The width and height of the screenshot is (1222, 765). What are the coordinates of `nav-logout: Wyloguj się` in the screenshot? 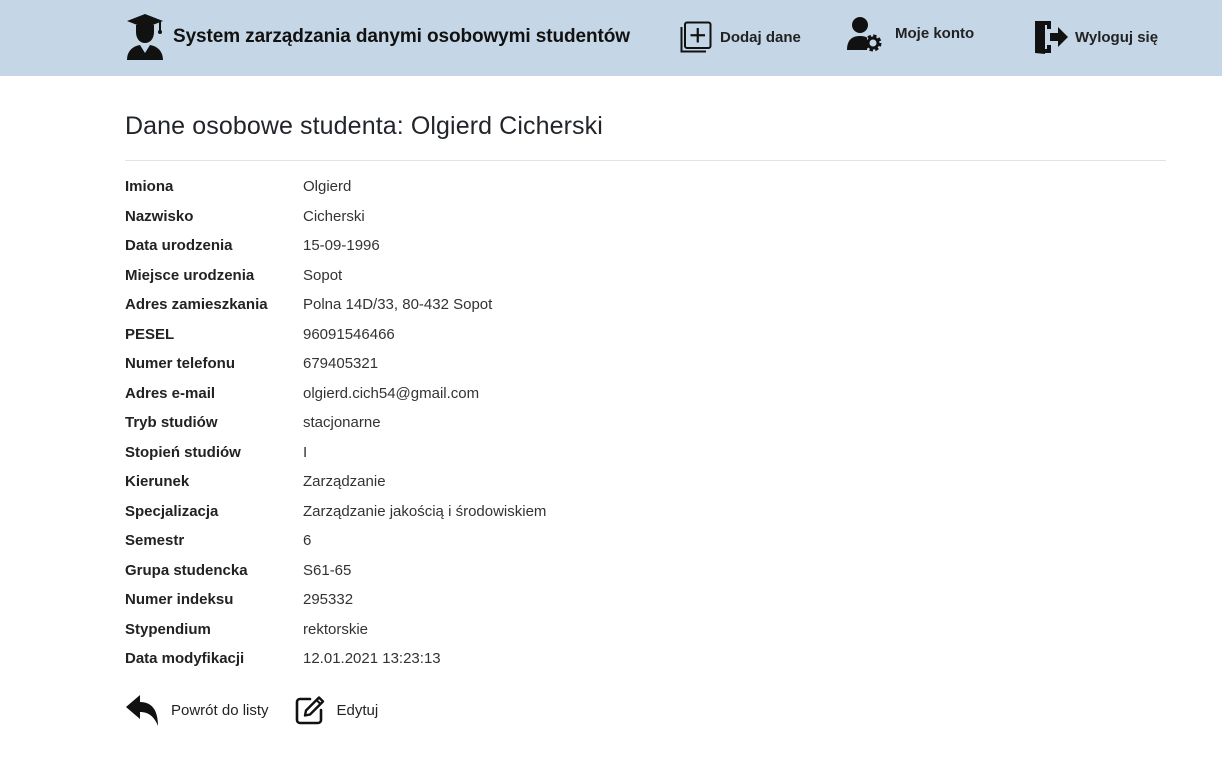 It's located at (1095, 37).